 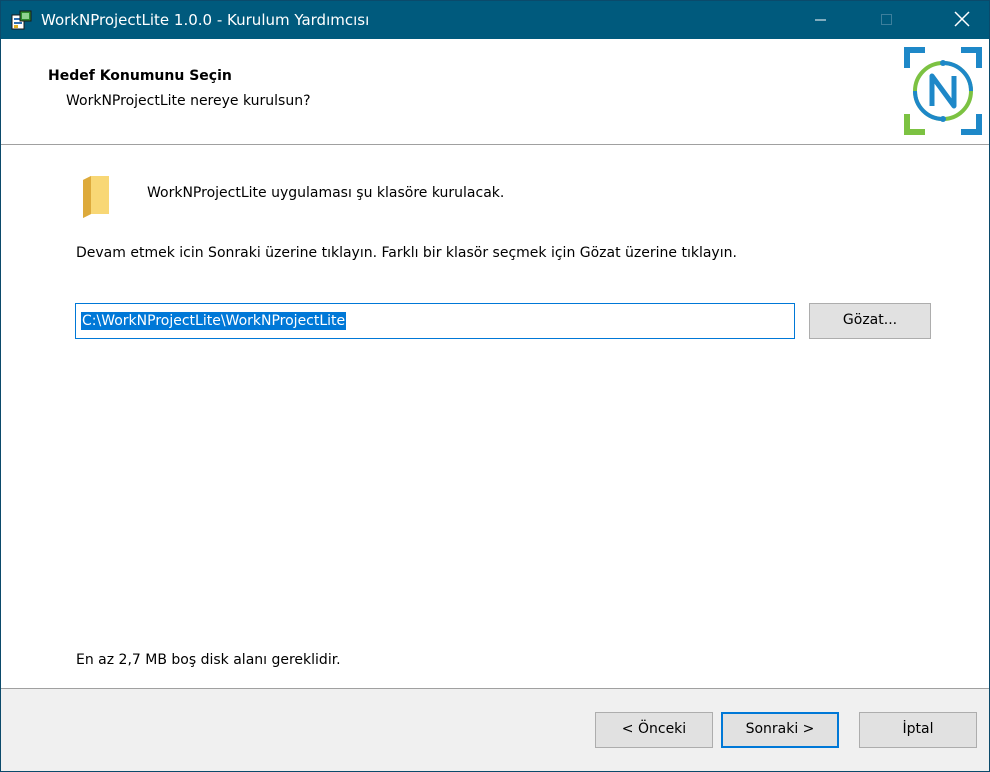 I want to click on disk-space-requirement: En az 2,7 MB boş disk alanı gereklidir., so click(x=208, y=660).